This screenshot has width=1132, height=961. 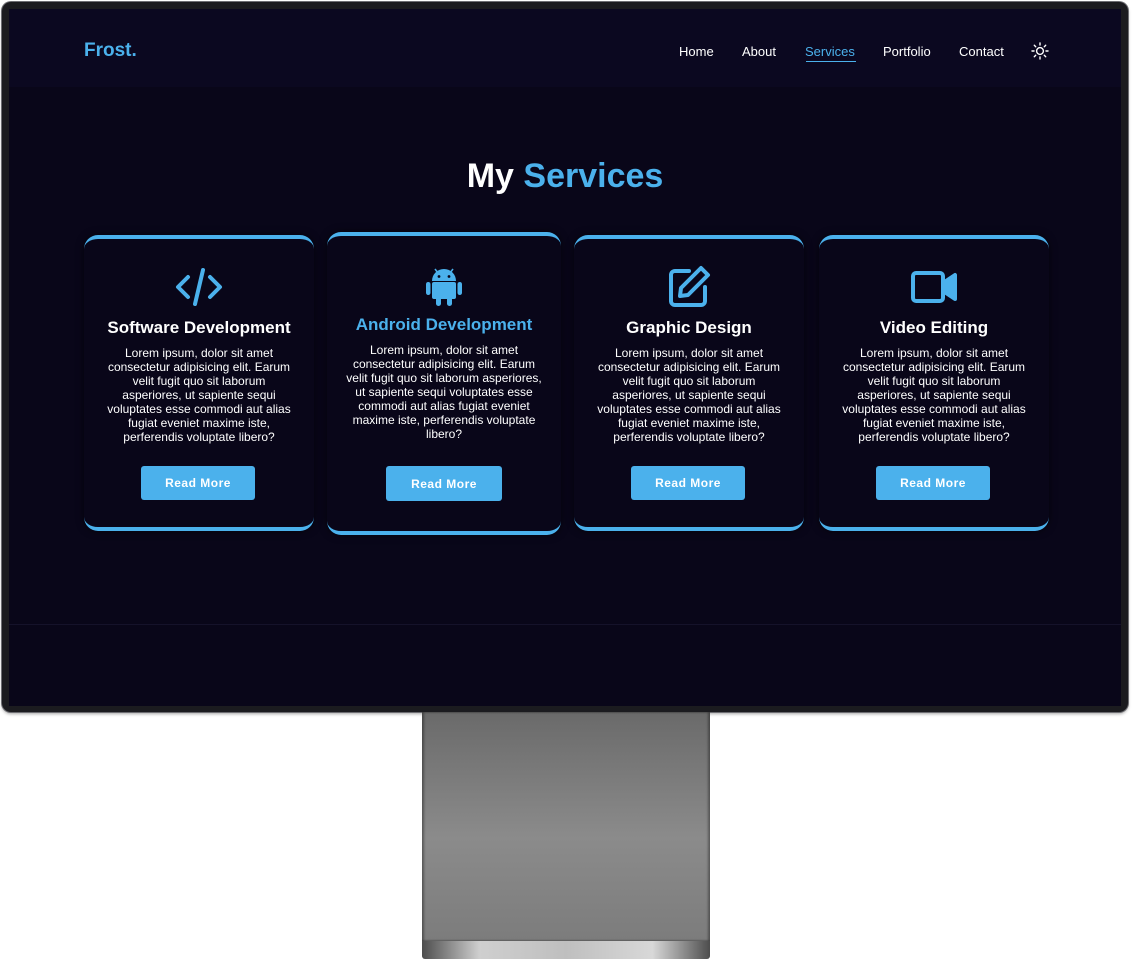 What do you see at coordinates (981, 51) in the screenshot?
I see `nav-link-contact: Contact` at bounding box center [981, 51].